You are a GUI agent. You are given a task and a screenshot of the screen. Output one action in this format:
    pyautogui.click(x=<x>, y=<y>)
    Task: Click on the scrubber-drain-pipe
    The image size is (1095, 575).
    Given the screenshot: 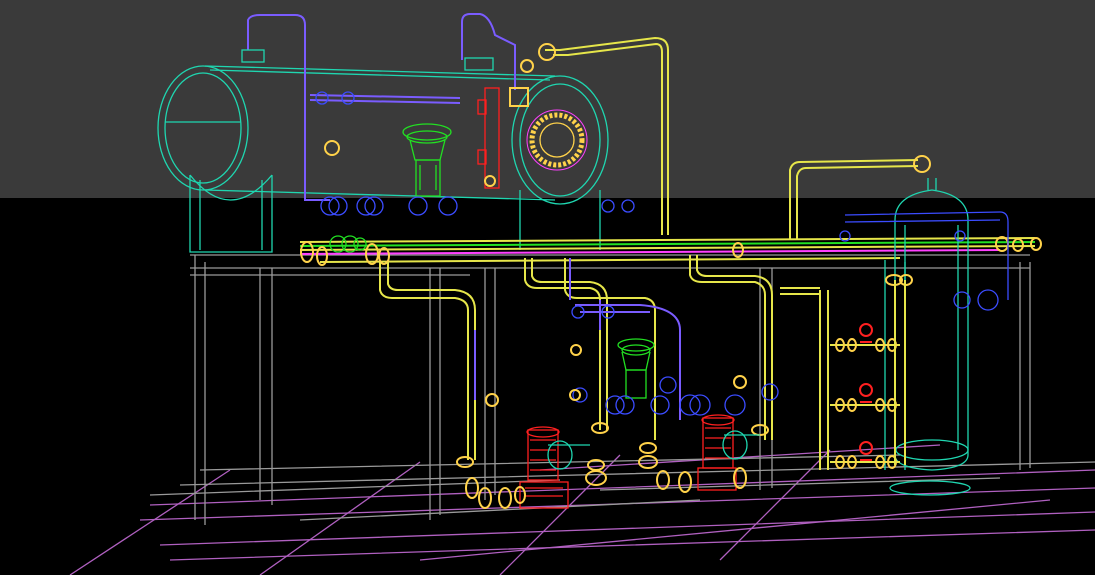 What is the action you would take?
    pyautogui.click(x=900, y=372)
    